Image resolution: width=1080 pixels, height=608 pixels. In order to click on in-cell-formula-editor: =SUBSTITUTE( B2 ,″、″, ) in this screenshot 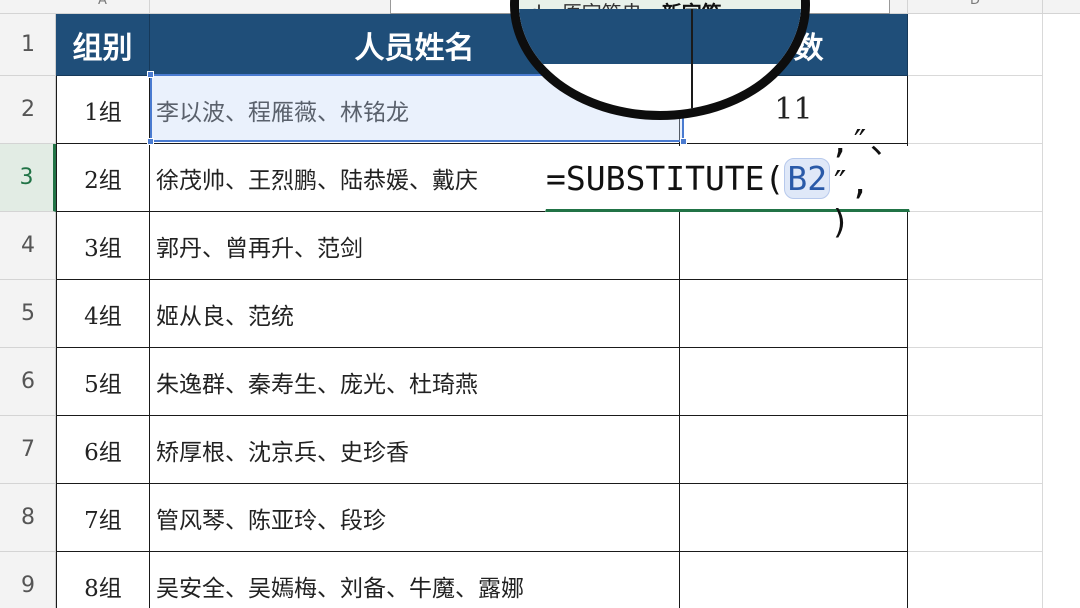, I will do `click(727, 181)`.